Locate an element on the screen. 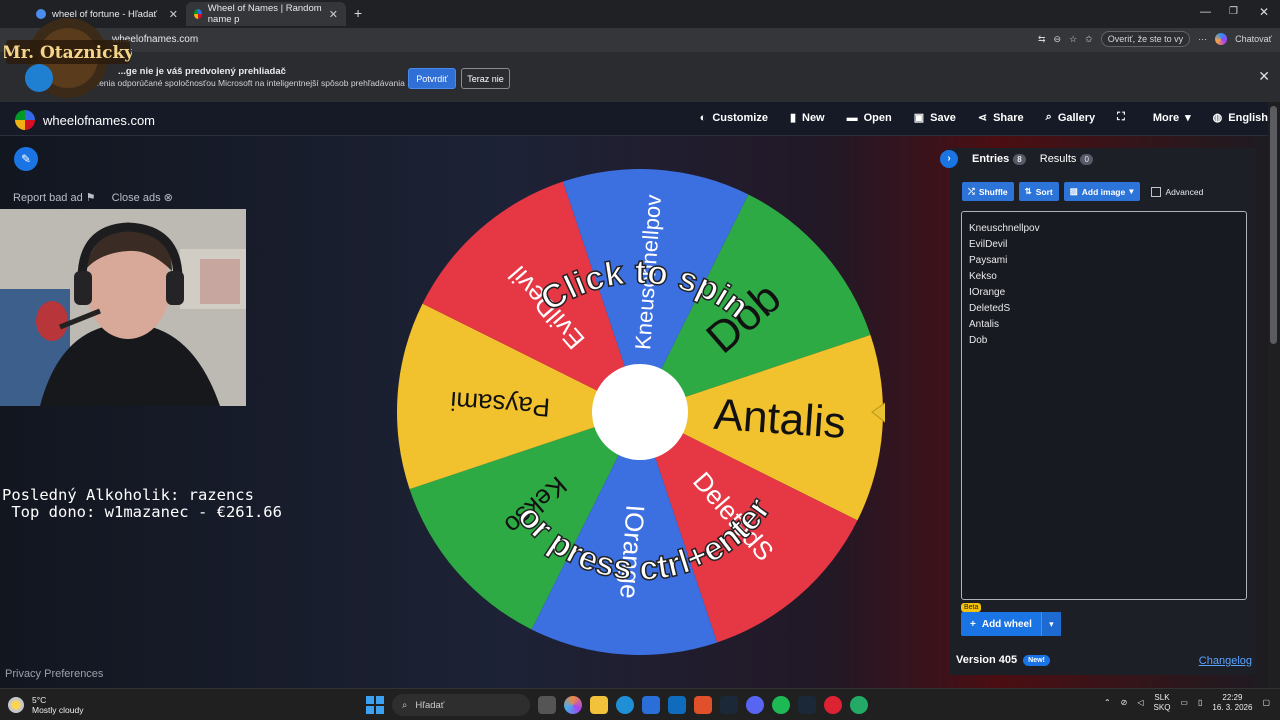 The width and height of the screenshot is (1280, 720). close-icon: ✕ is located at coordinates (1264, 76).